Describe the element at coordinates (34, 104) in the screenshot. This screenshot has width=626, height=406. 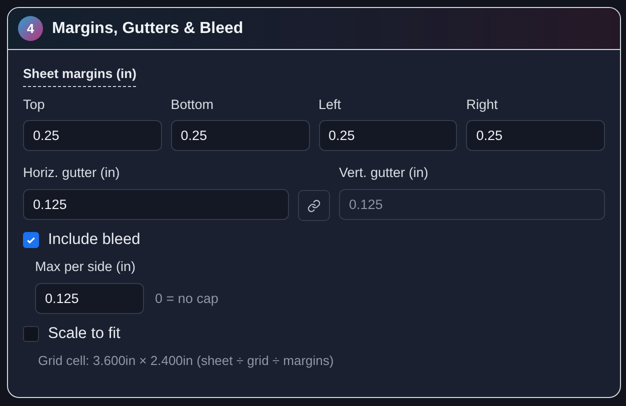
I see `field-label: Top` at that location.